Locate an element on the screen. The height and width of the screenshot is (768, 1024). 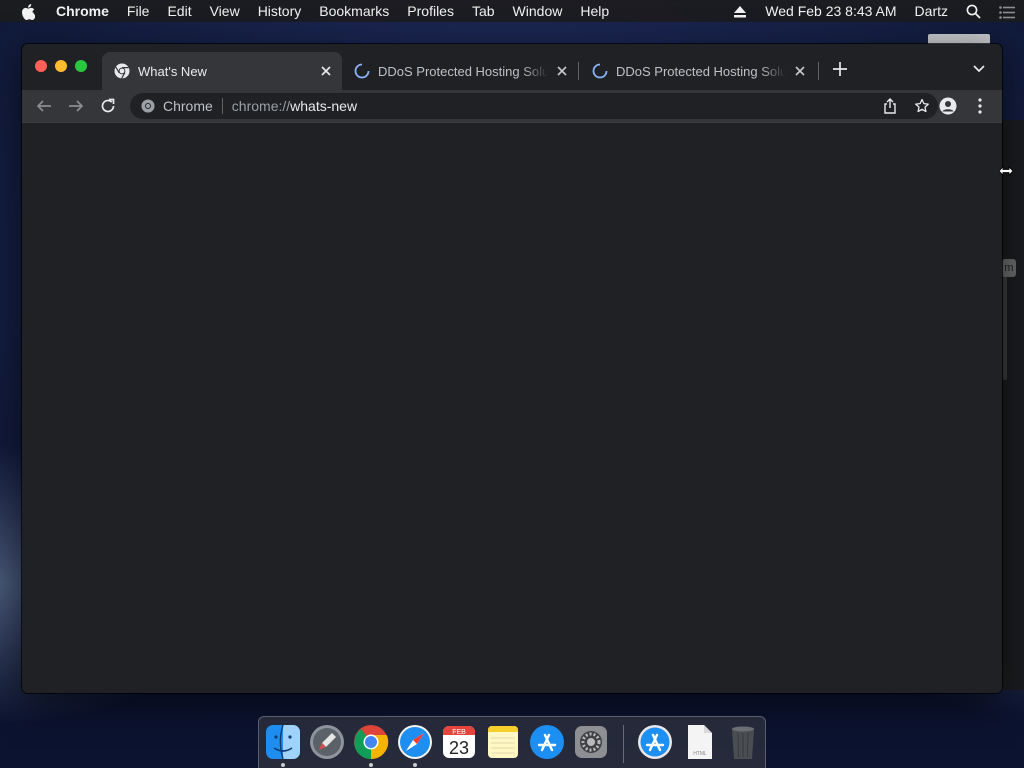
star-icon is located at coordinates (922, 105).